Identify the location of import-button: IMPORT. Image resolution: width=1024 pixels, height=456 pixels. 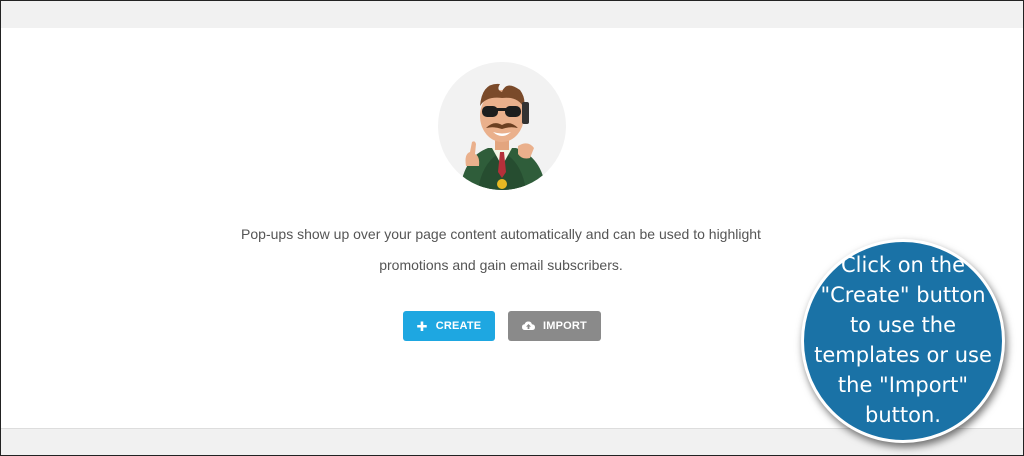
(554, 326).